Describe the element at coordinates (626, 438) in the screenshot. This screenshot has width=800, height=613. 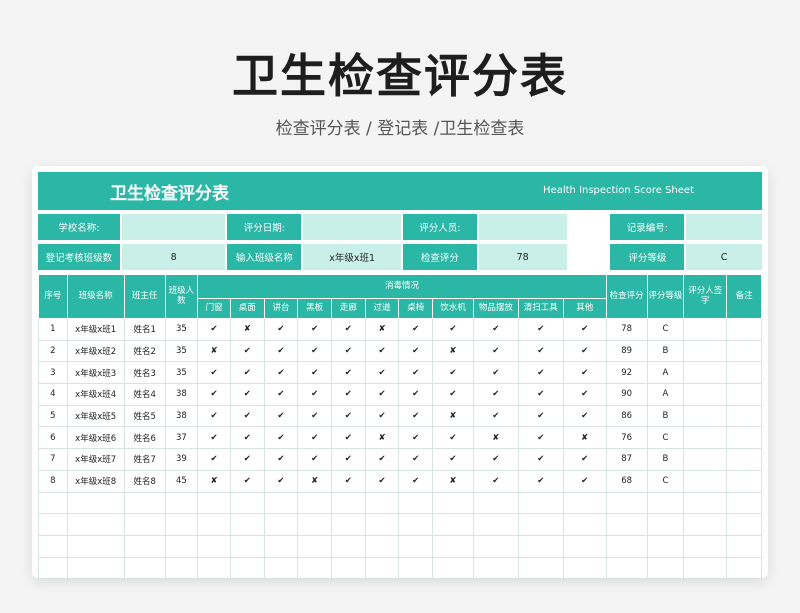
I see `row-score: 76` at that location.